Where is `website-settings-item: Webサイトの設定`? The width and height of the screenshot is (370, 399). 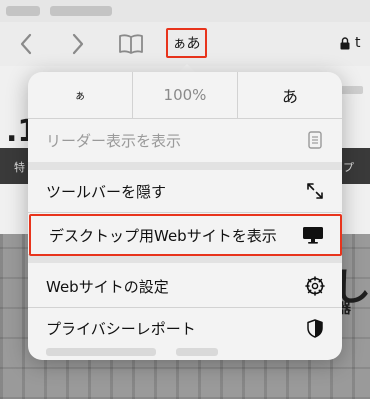
website-settings-item: Webサイトの設定 is located at coordinates (185, 286).